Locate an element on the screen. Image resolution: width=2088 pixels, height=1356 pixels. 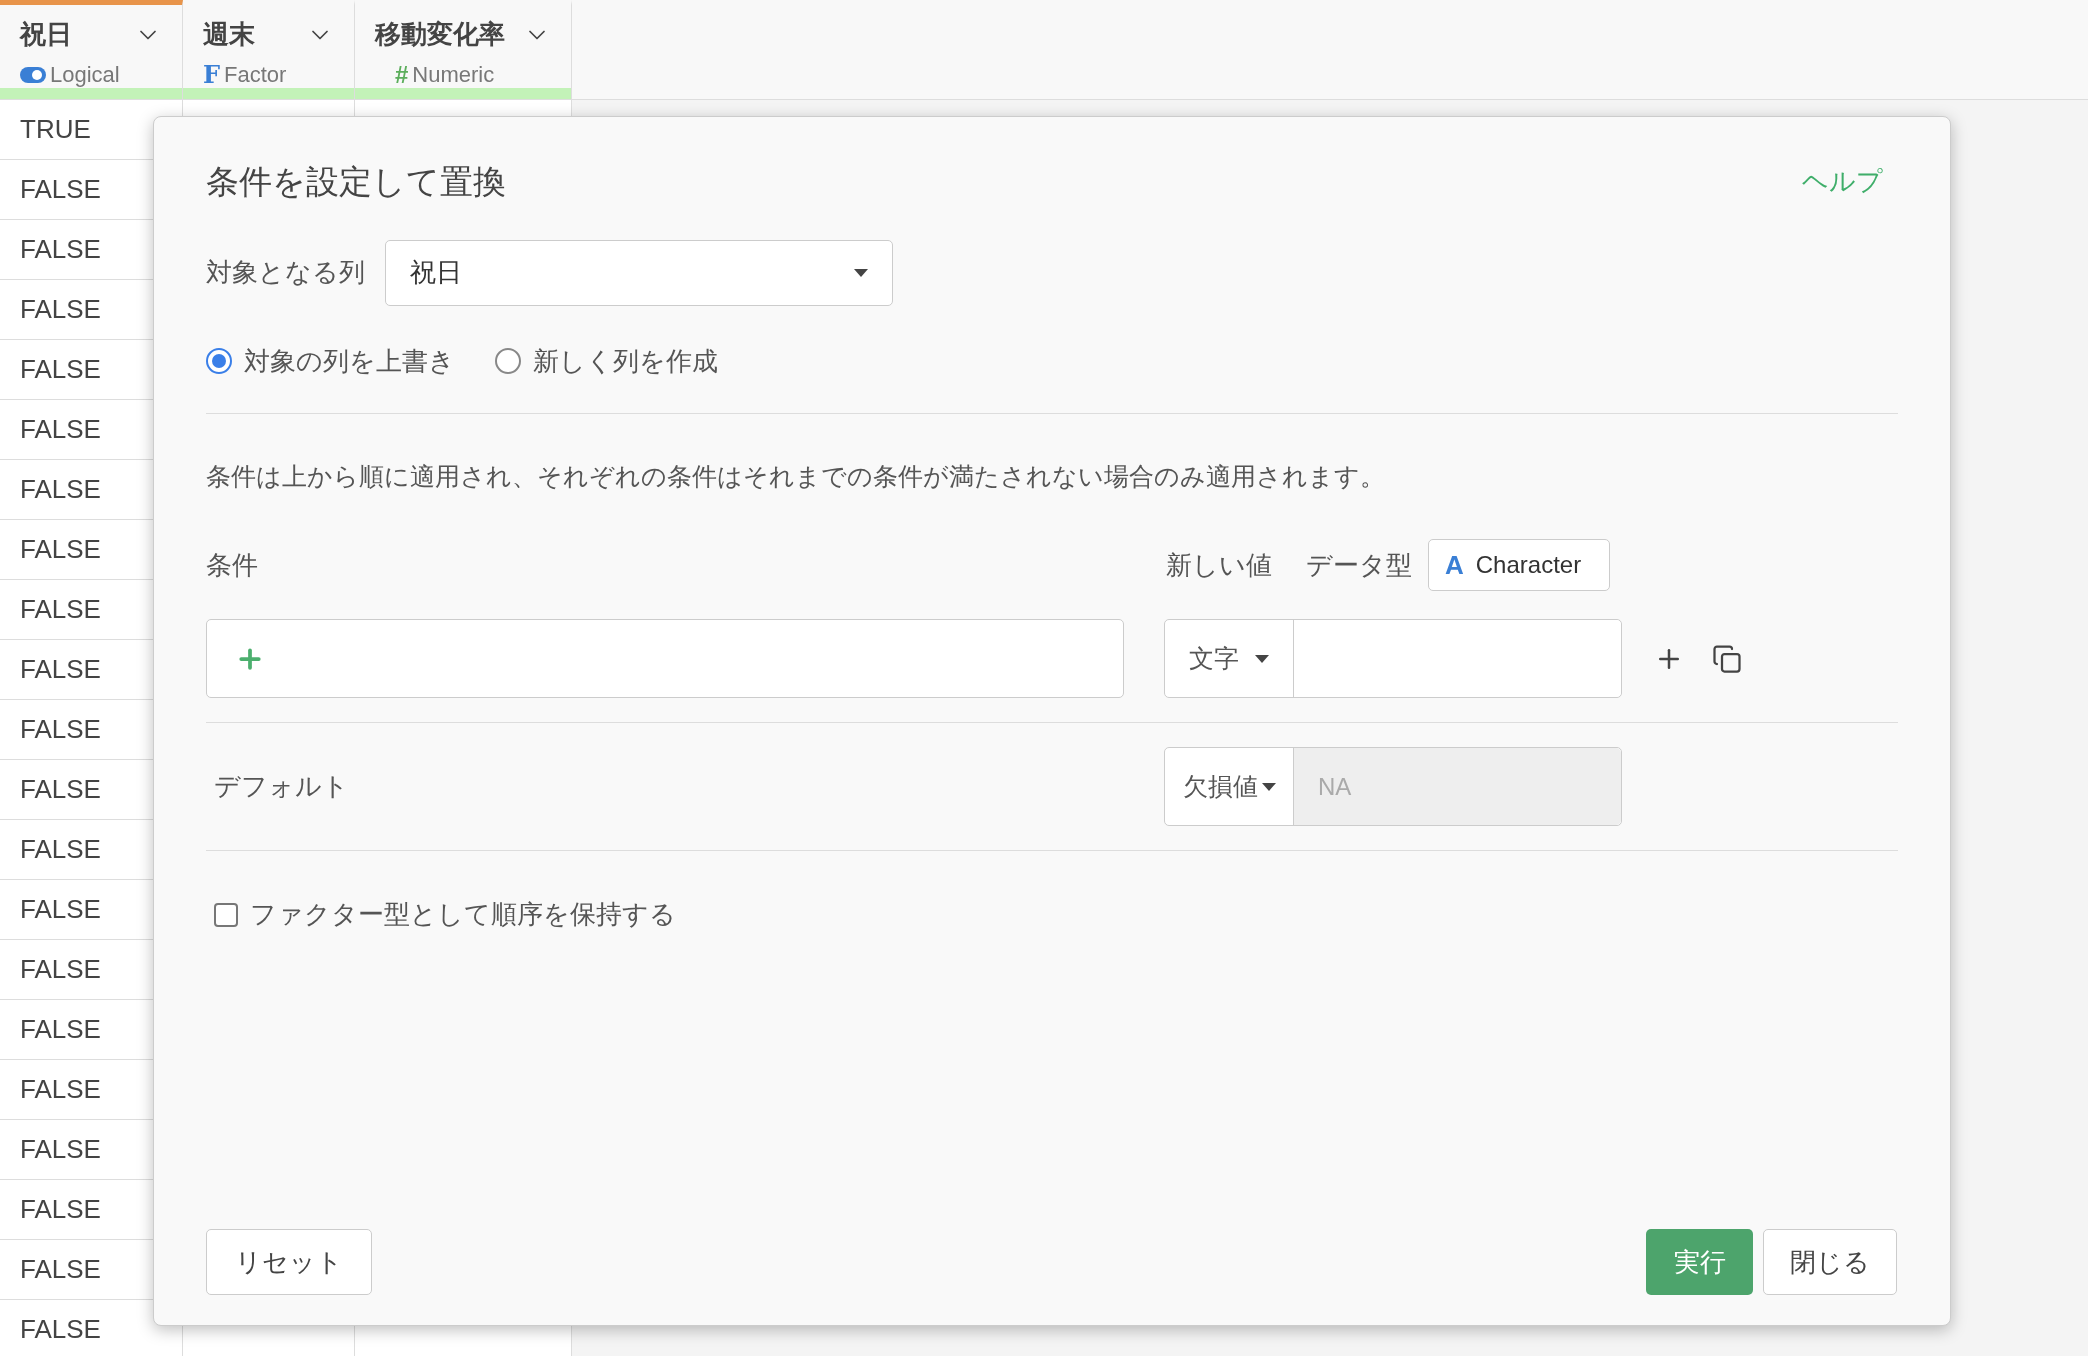
radio-label: 新しく列を作成 is located at coordinates (625, 361).